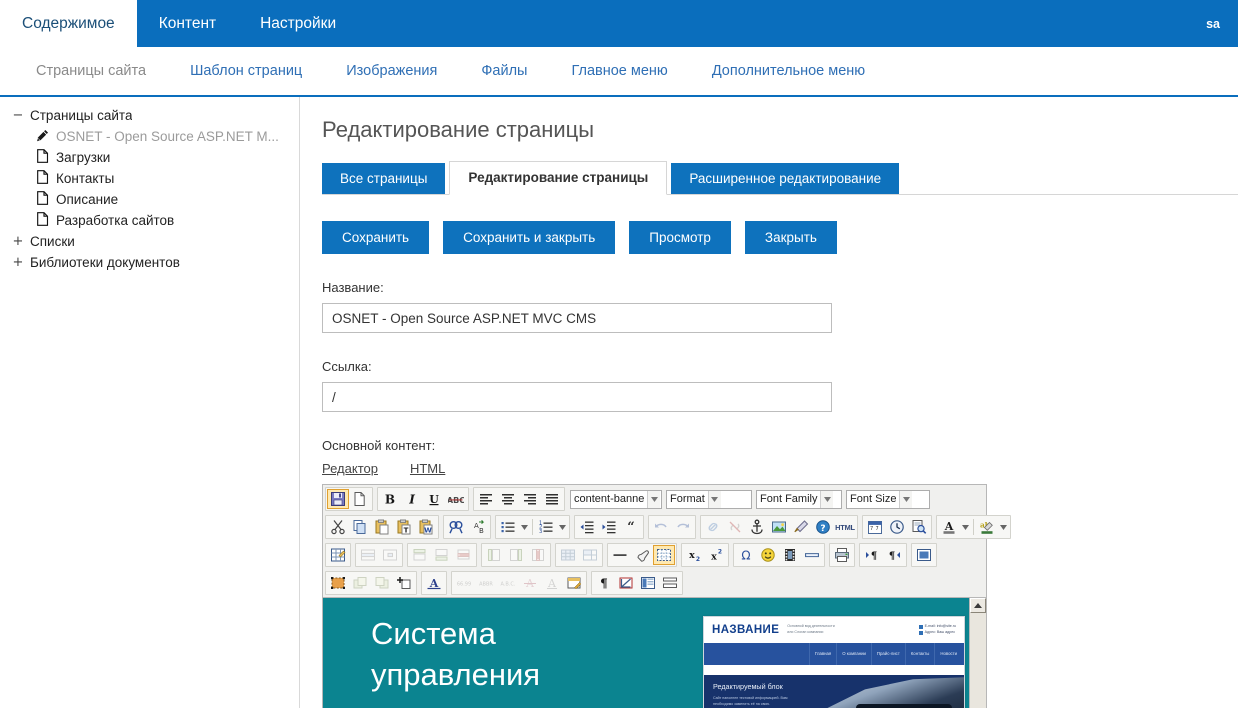 The width and height of the screenshot is (1238, 708). What do you see at coordinates (464, 555) in the screenshot?
I see `delete-row-icon` at bounding box center [464, 555].